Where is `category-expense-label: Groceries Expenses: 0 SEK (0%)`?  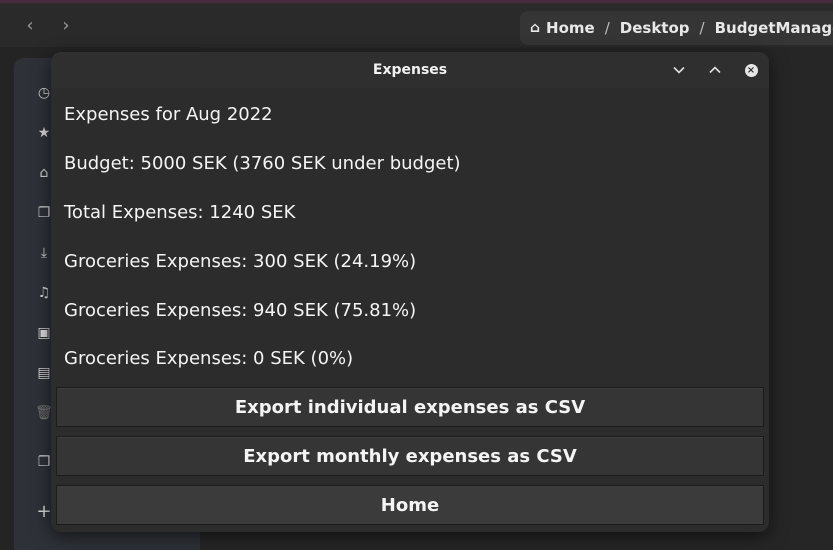 category-expense-label: Groceries Expenses: 0 SEK (0%) is located at coordinates (209, 358).